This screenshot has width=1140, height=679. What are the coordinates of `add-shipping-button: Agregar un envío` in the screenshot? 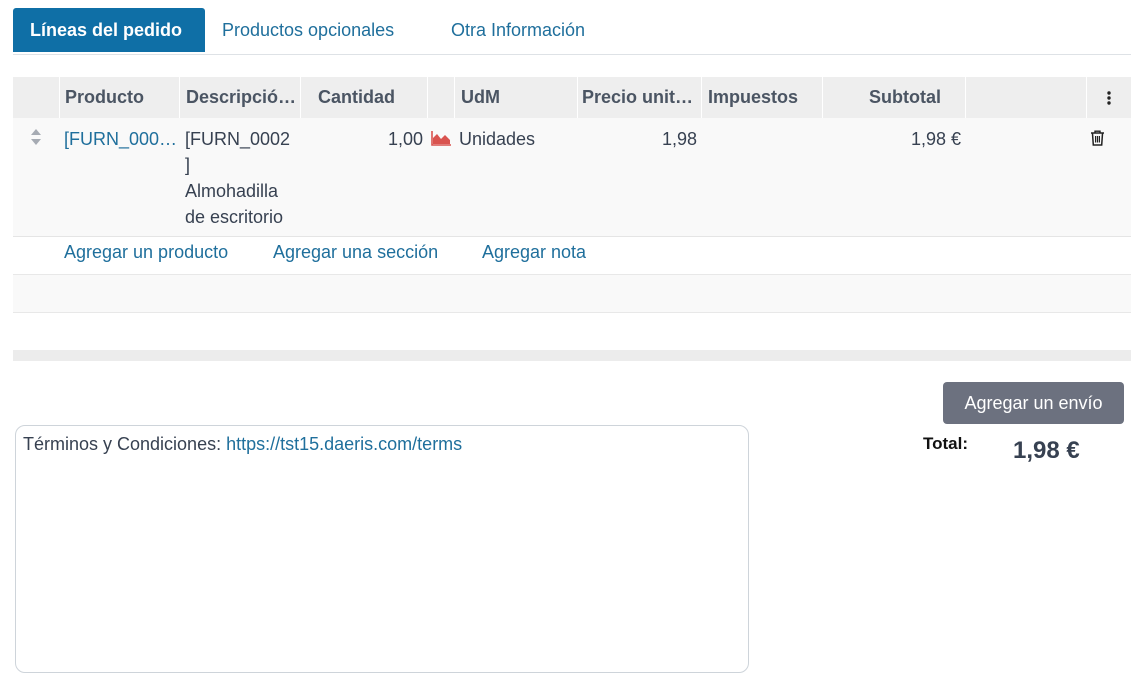 It's located at (1033, 403).